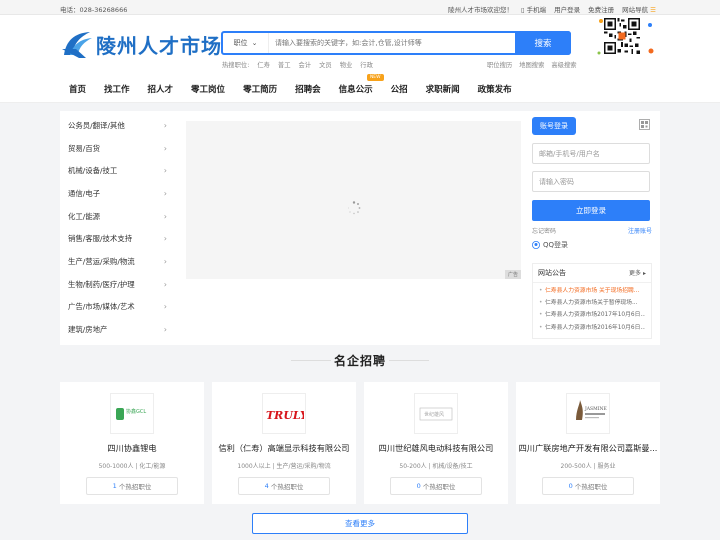 The height and width of the screenshot is (540, 720). What do you see at coordinates (117, 148) in the screenshot?
I see `category-item: 贸易/百货 ›` at bounding box center [117, 148].